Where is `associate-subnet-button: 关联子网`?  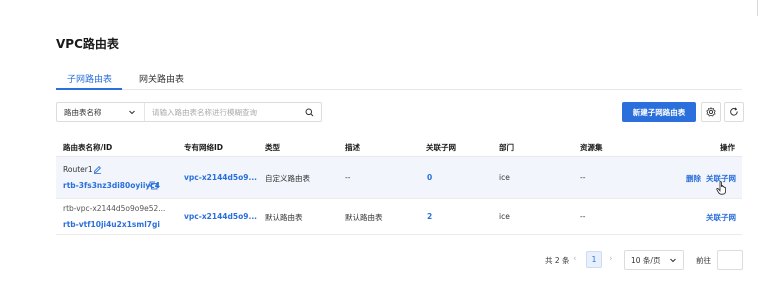
associate-subnet-button: 关联子网 is located at coordinates (721, 217).